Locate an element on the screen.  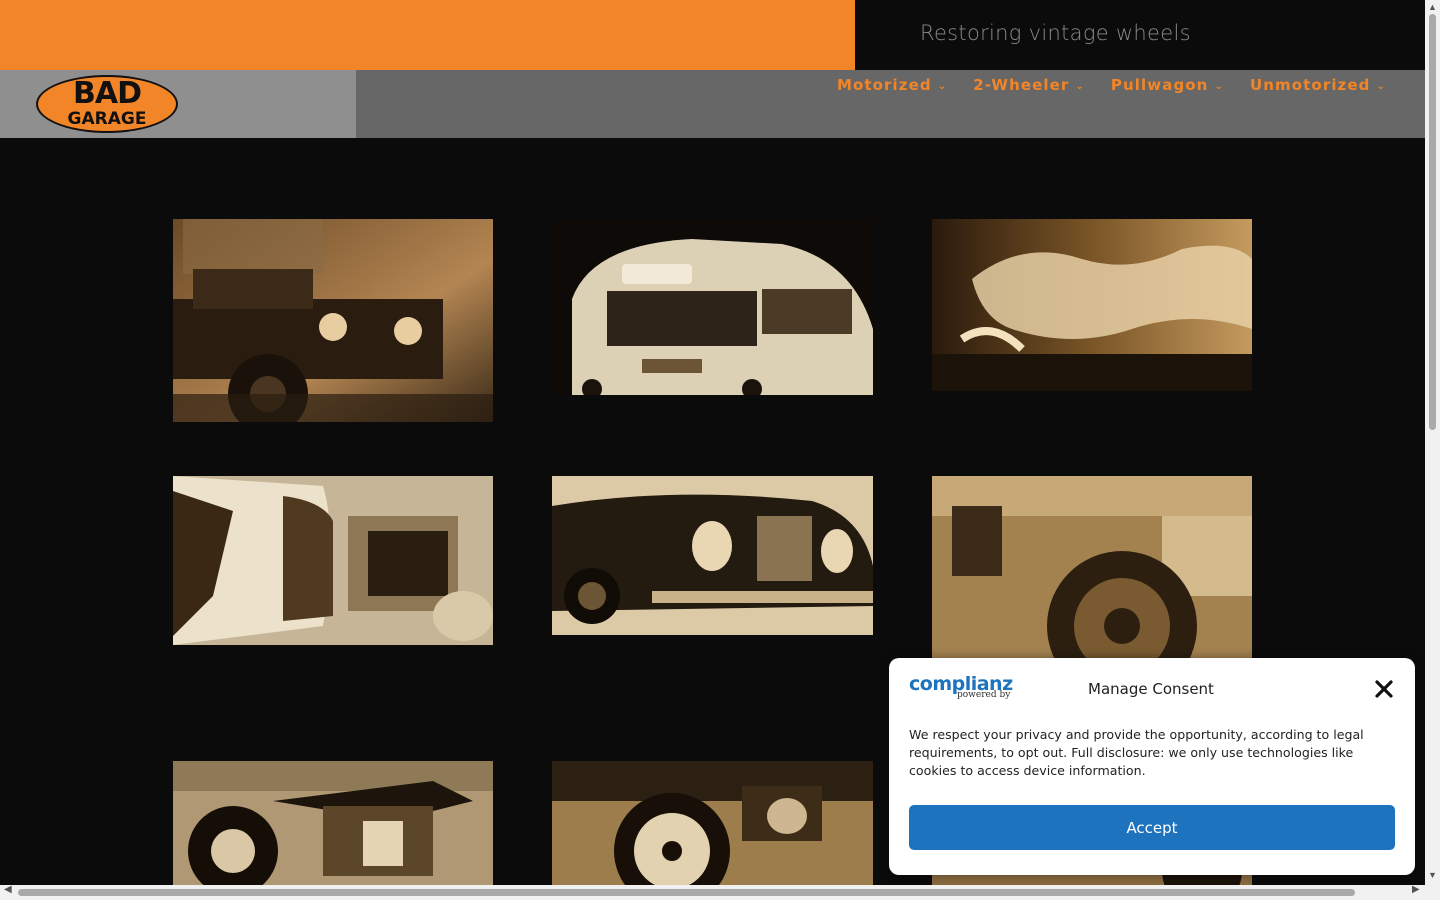
nav-item-label: Motorized is located at coordinates (884, 85).